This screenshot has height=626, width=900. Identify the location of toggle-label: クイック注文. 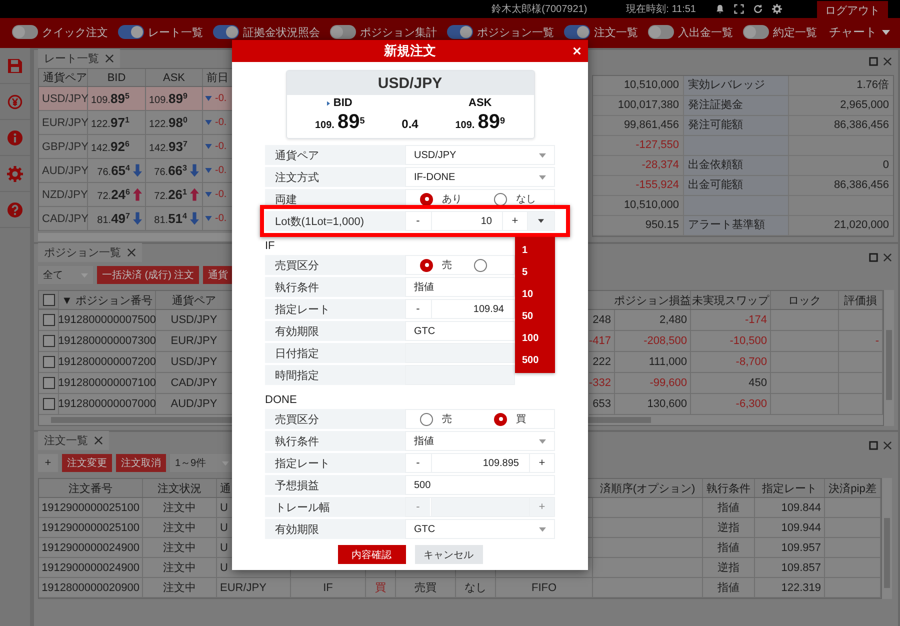
(75, 33).